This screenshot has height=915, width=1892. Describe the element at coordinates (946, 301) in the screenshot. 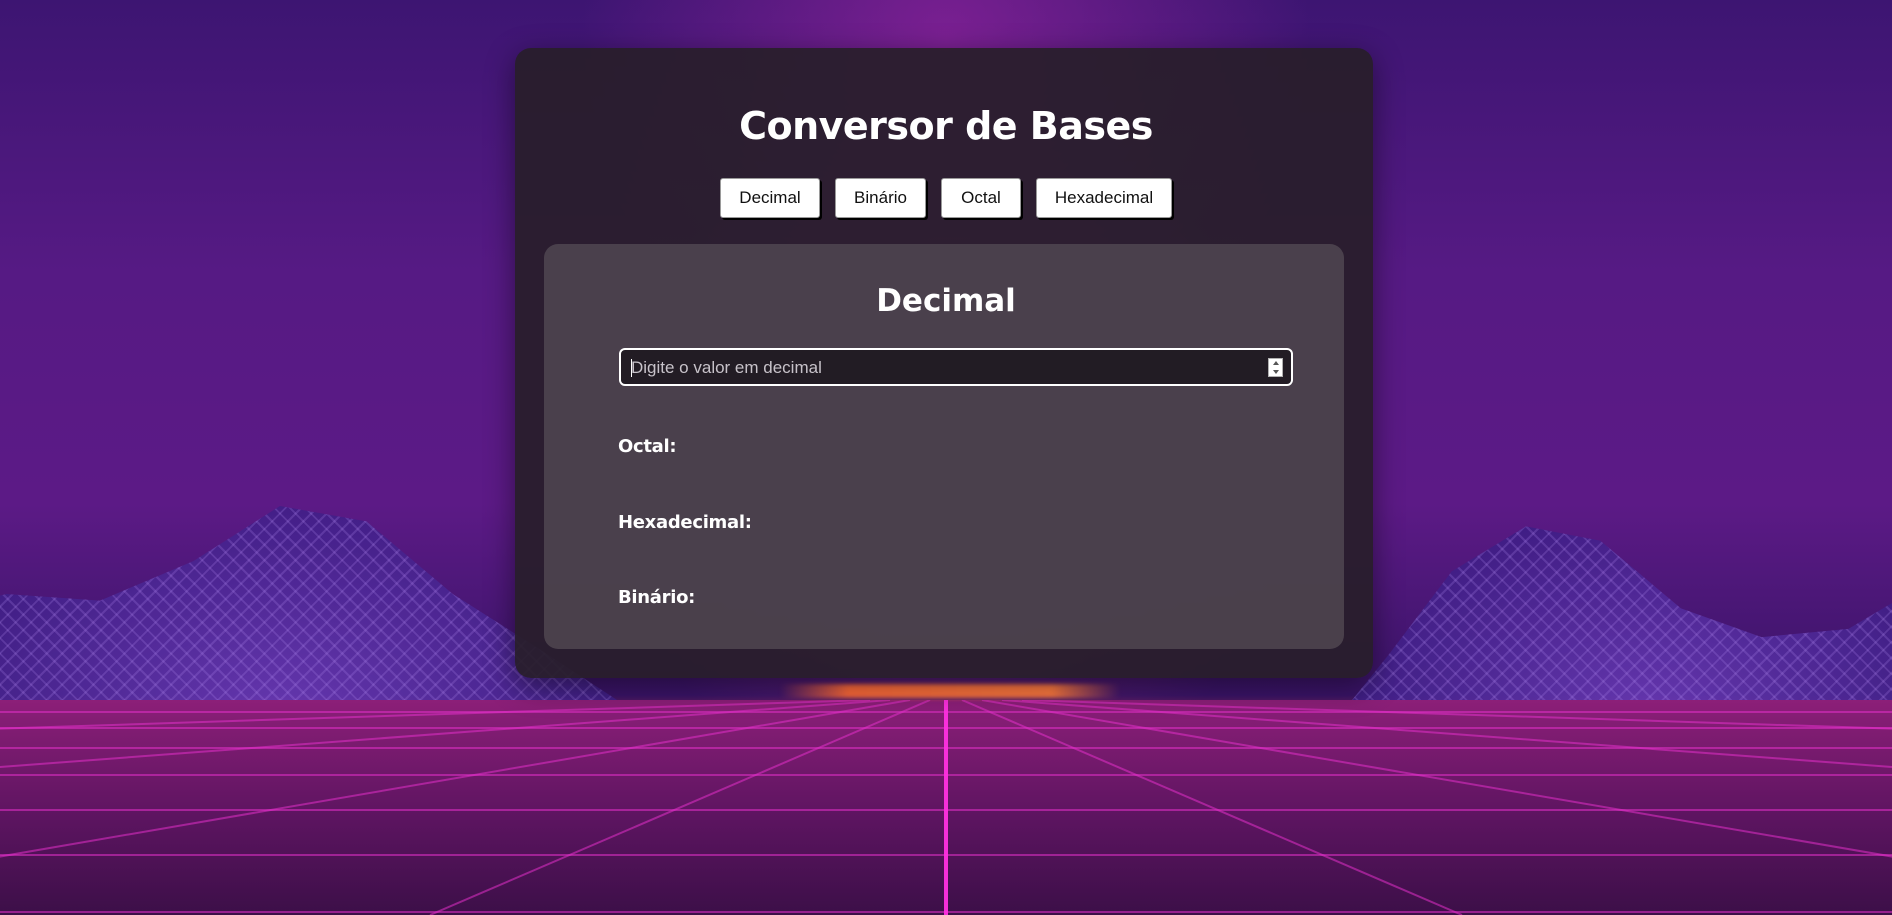

I see `panel-title: Decimal` at that location.